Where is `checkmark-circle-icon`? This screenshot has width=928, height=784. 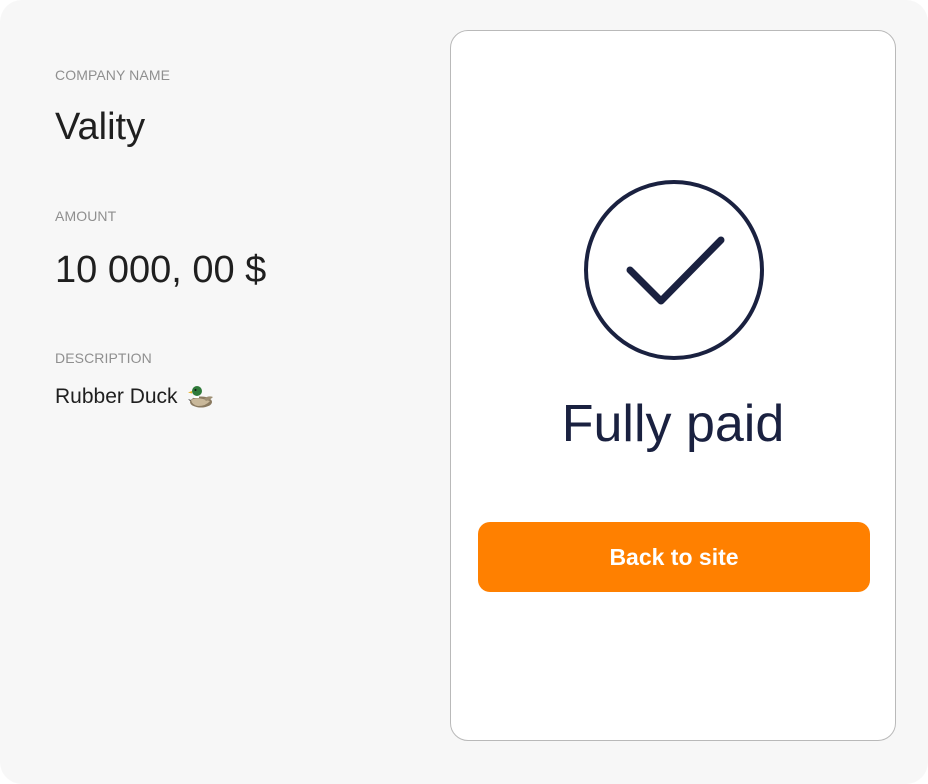
checkmark-circle-icon is located at coordinates (674, 270).